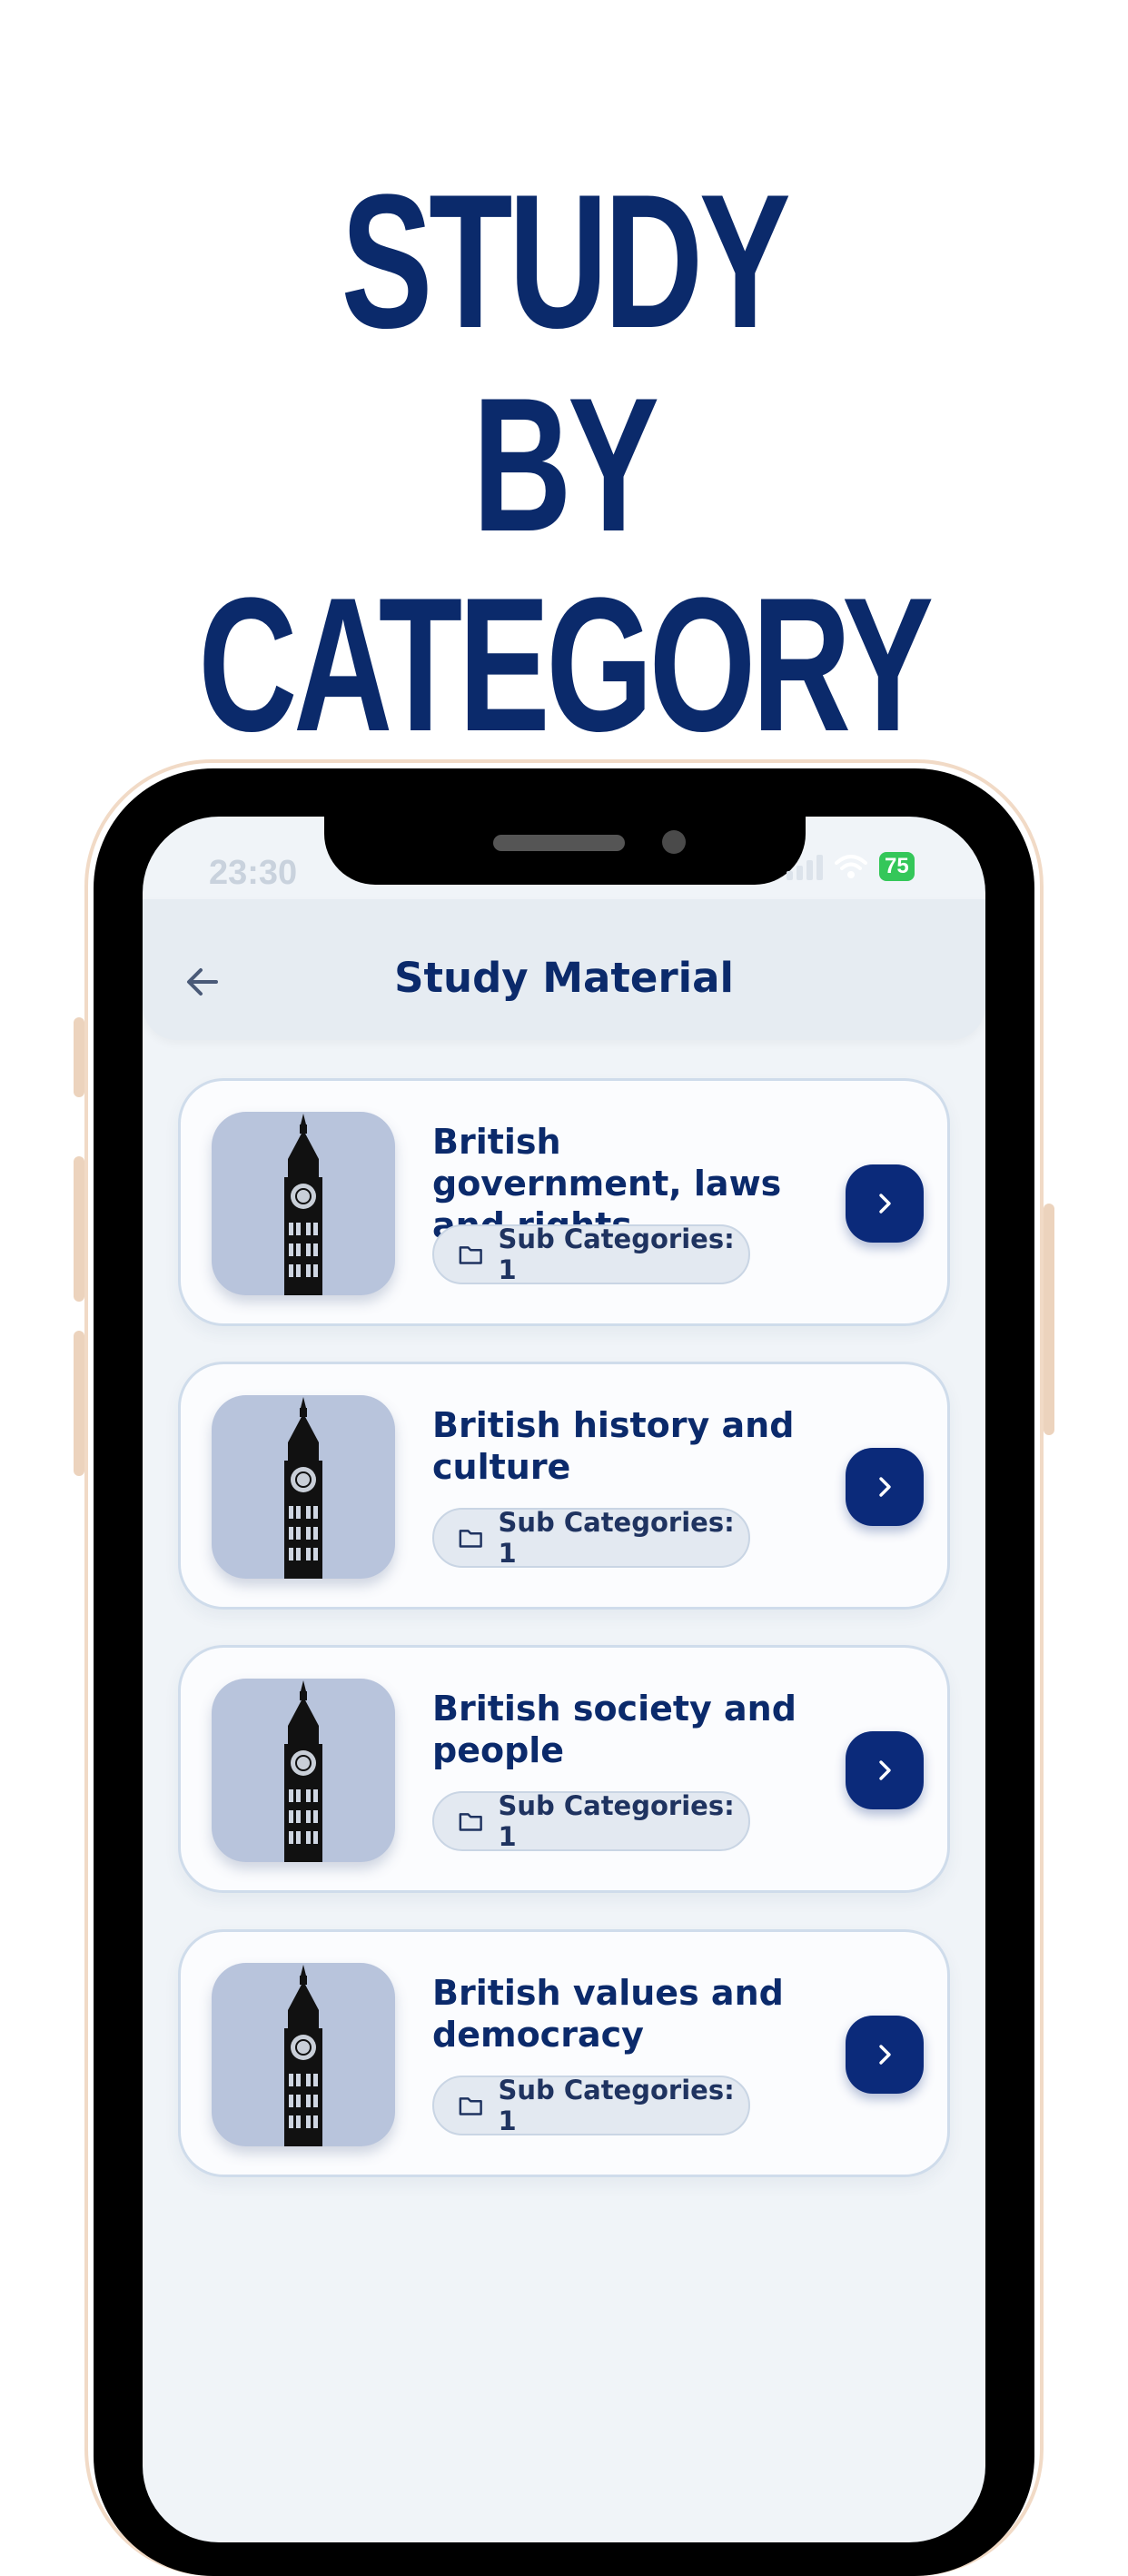  I want to click on category-title: British values and democracy, so click(608, 2014).